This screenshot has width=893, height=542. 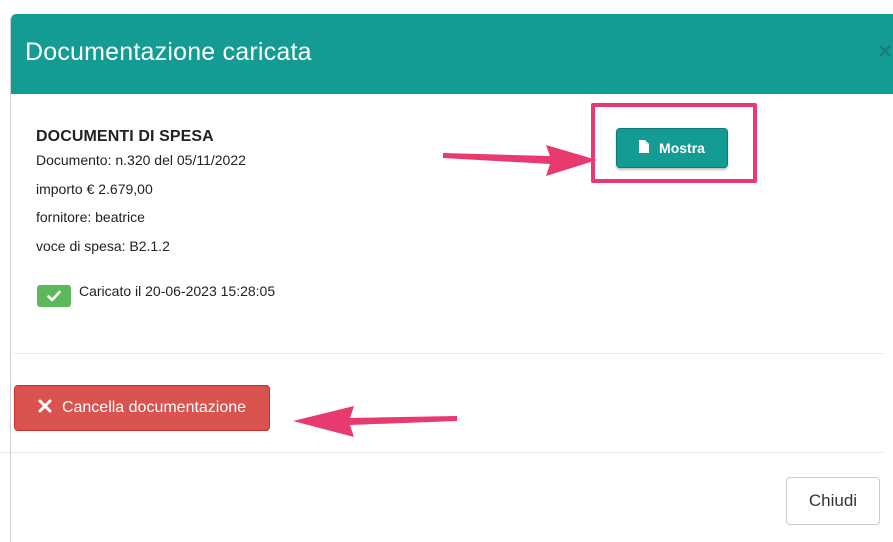 What do you see at coordinates (168, 52) in the screenshot?
I see `modal-title: Documentazione caricata` at bounding box center [168, 52].